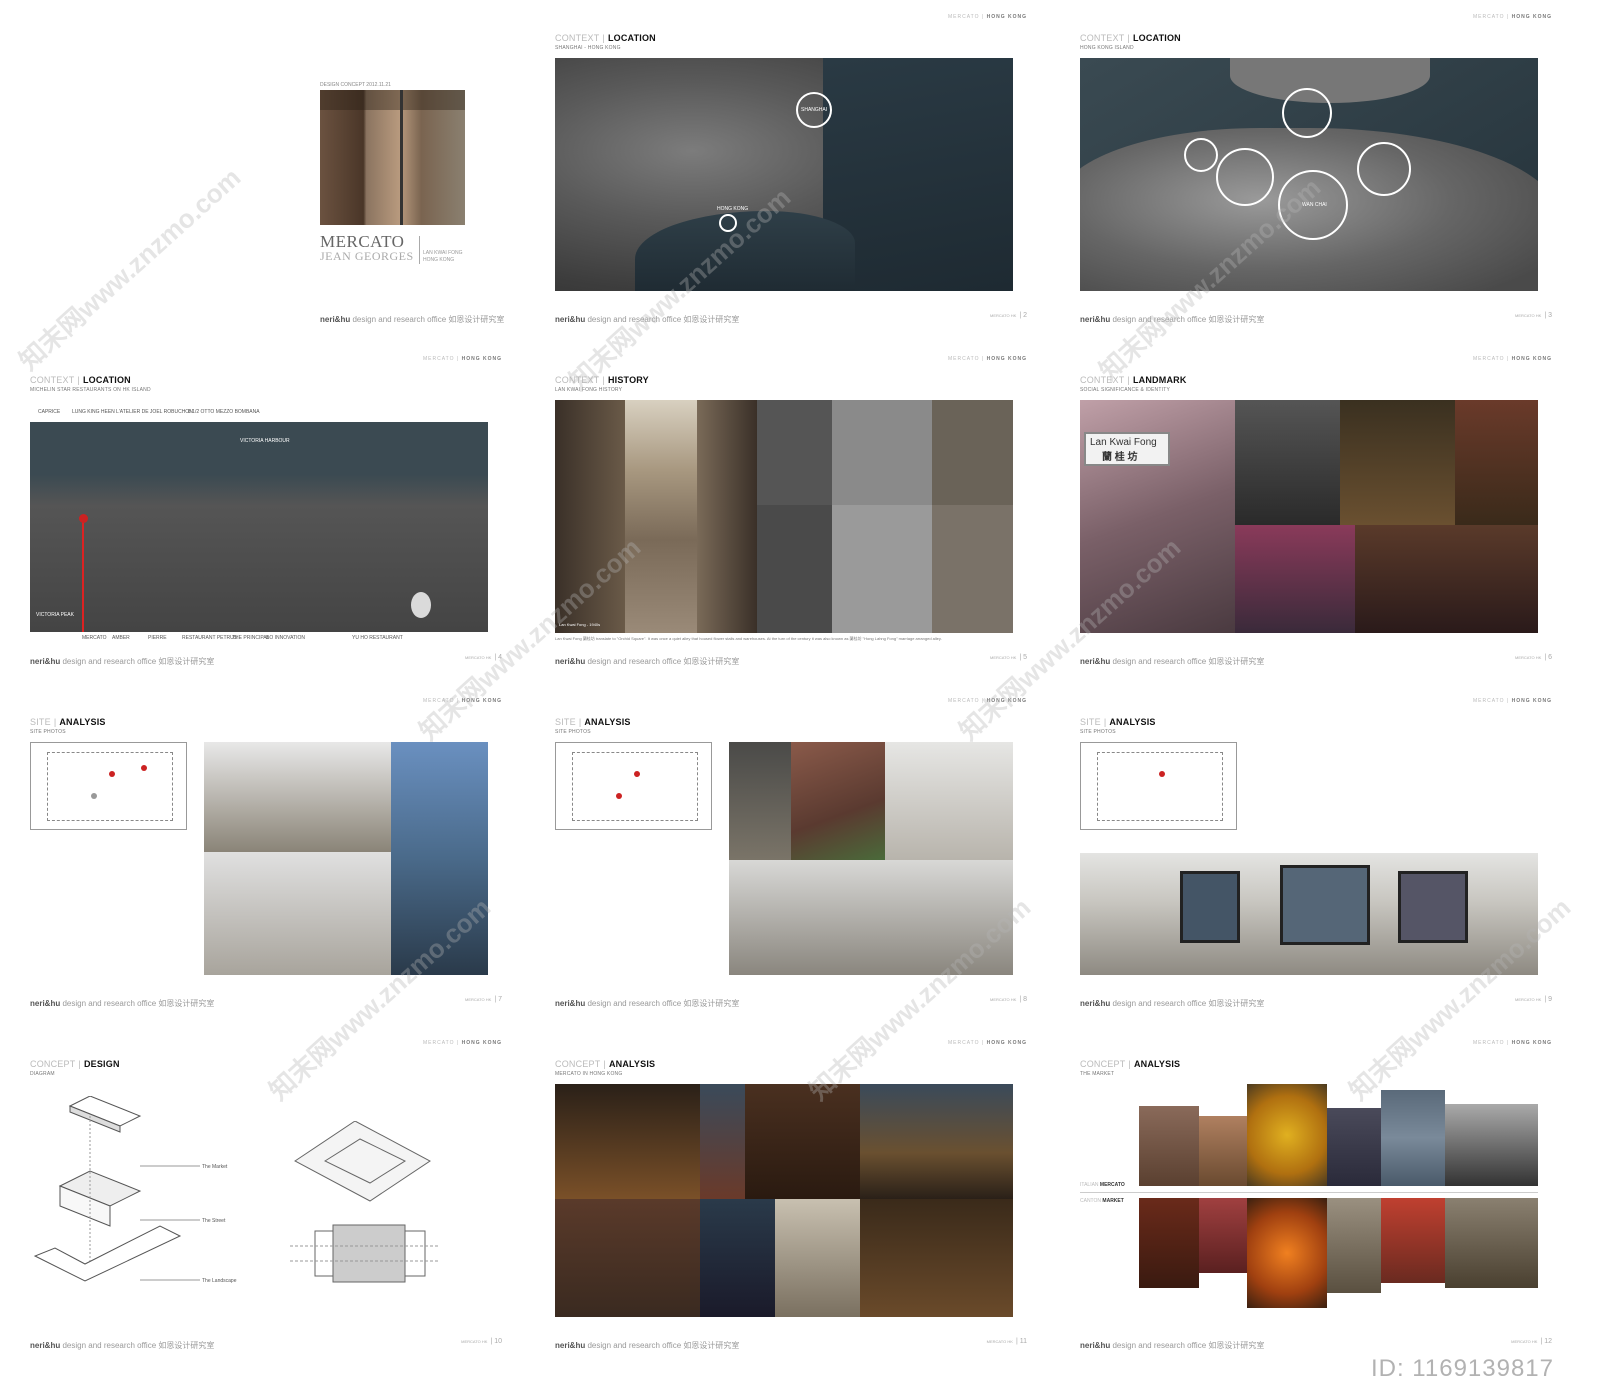  I want to click on site-photo, so click(297, 797).